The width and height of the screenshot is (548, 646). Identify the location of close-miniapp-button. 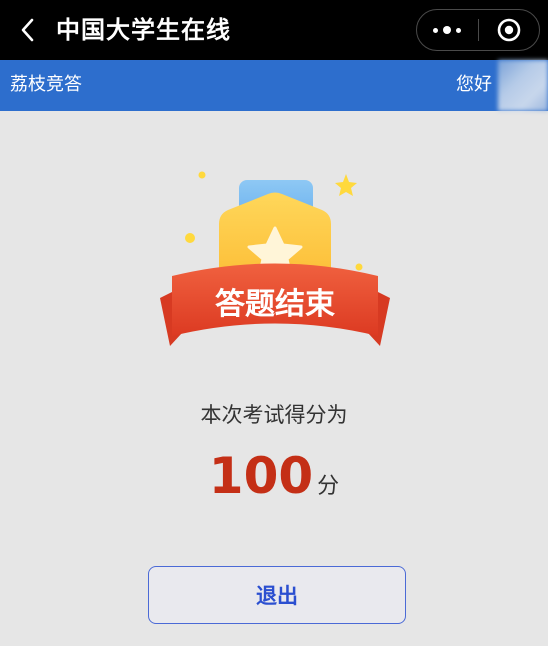
(509, 30).